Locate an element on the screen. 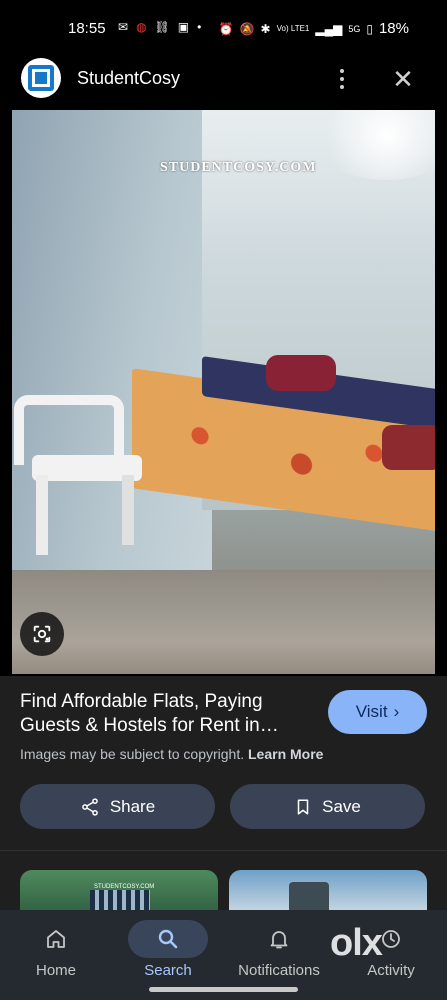  alarm-icon: ⏰ is located at coordinates (226, 28).